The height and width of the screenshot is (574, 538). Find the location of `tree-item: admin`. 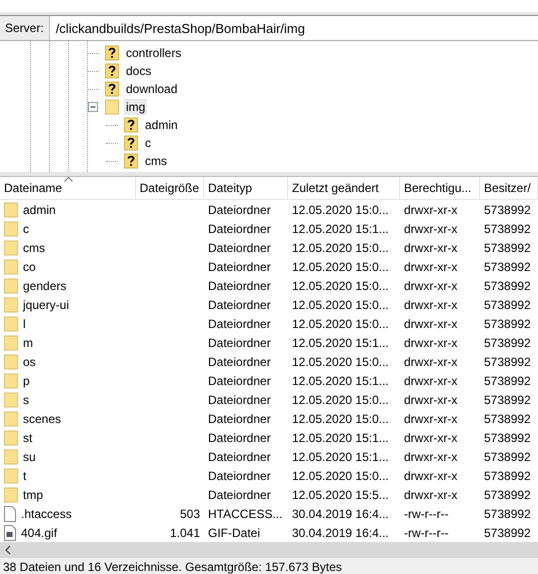

tree-item: admin is located at coordinates (161, 125).